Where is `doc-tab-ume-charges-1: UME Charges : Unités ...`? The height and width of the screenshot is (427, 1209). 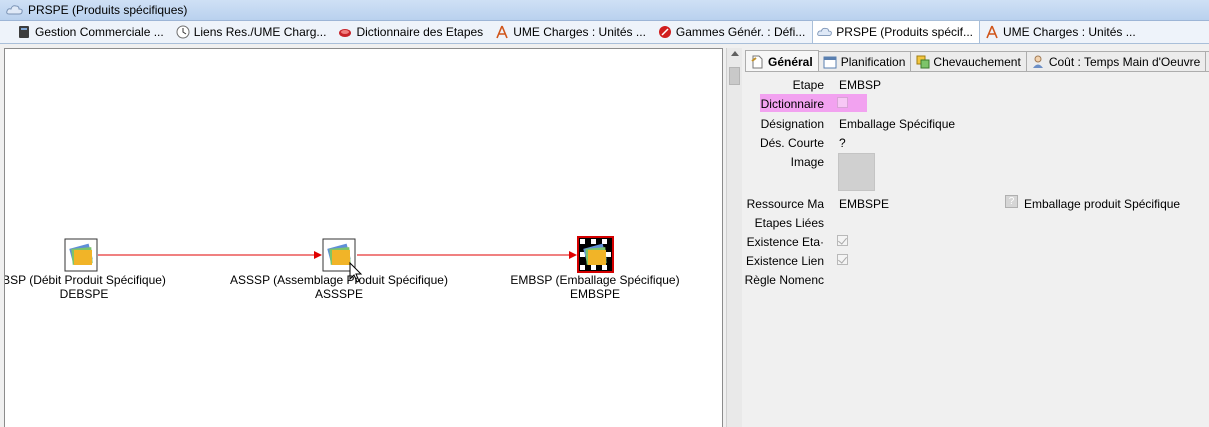 doc-tab-ume-charges-1: UME Charges : Unités ... is located at coordinates (571, 32).